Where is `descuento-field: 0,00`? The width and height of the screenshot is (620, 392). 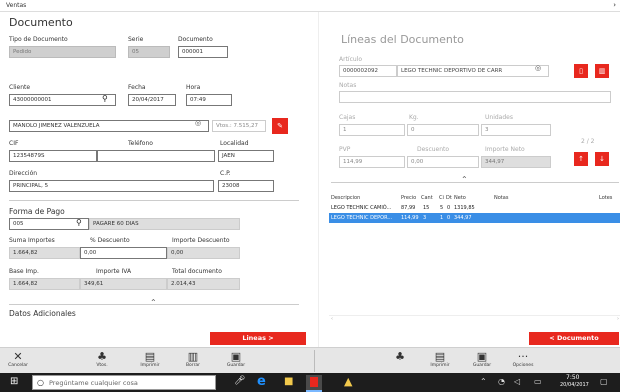
descuento-field: 0,00 is located at coordinates (123, 253).